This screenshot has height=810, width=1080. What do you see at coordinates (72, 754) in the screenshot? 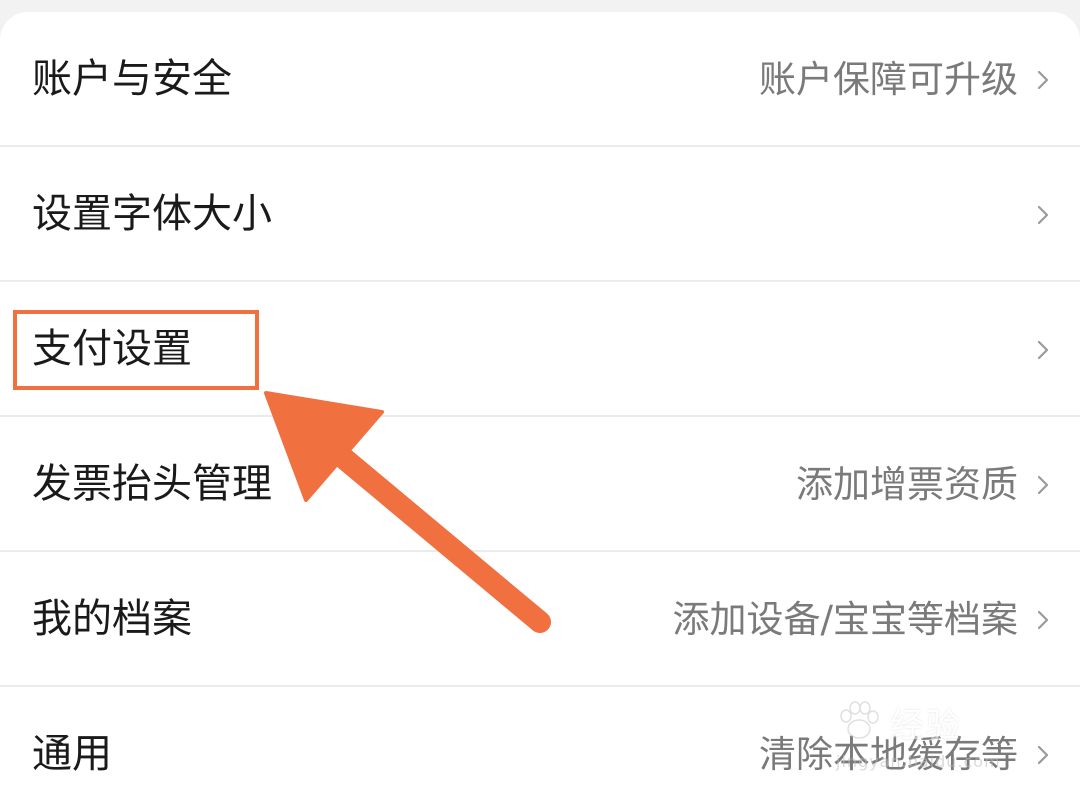
I see `settings-item-label: 通用` at bounding box center [72, 754].